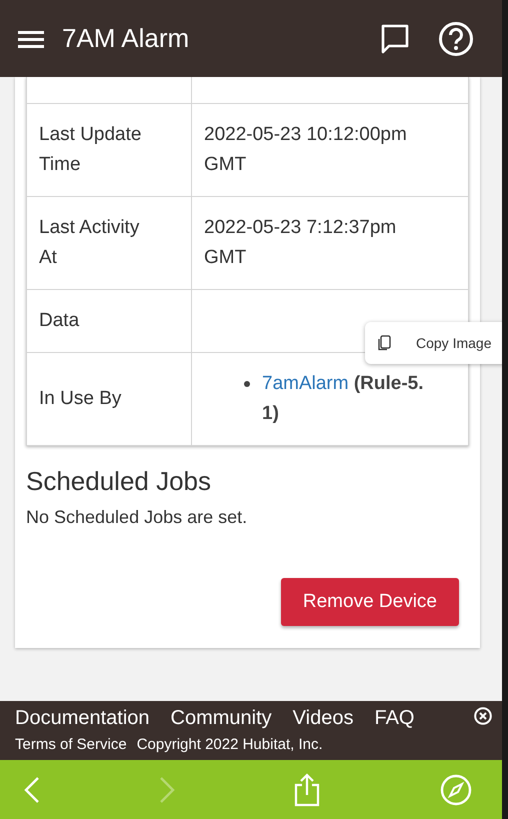 The image size is (508, 819). Describe the element at coordinates (119, 481) in the screenshot. I see `section-heading: Scheduled Jobs` at that location.